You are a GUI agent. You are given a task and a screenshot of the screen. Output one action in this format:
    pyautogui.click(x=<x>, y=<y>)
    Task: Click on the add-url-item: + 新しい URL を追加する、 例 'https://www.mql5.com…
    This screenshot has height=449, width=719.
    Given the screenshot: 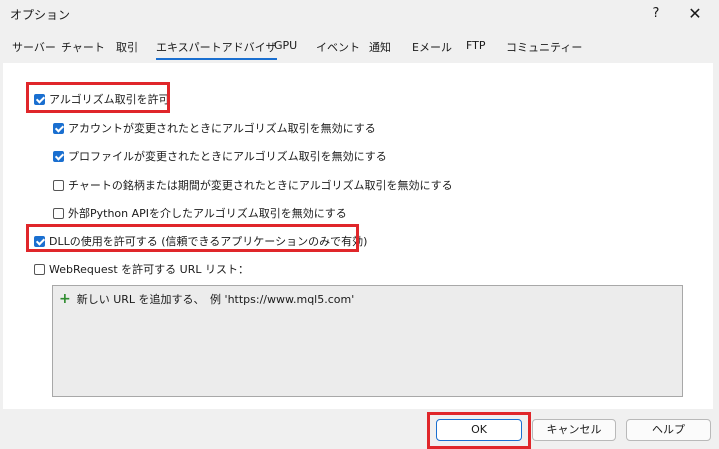 What is the action you would take?
    pyautogui.click(x=206, y=299)
    